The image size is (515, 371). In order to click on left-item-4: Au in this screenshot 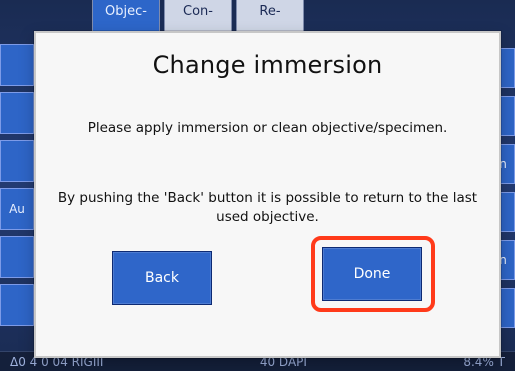, I will do `click(17, 209)`.